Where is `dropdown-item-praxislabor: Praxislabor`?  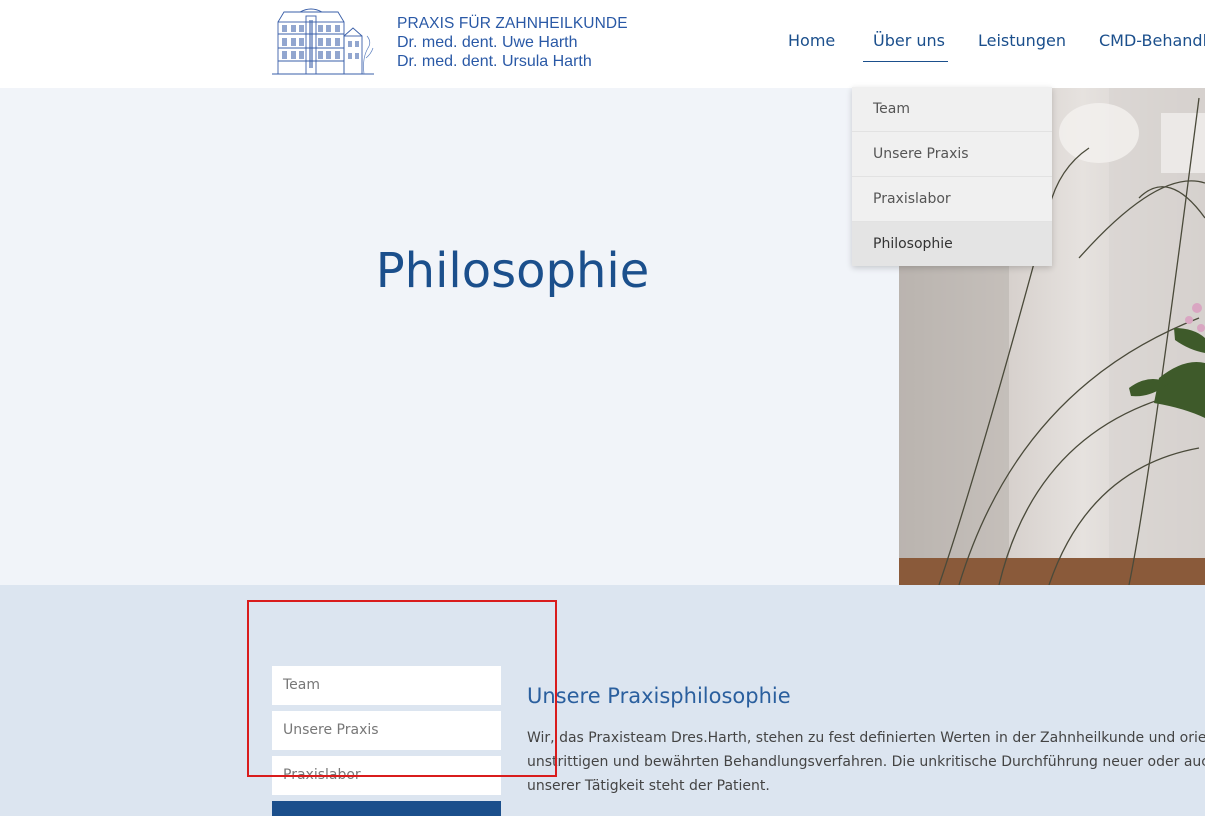
dropdown-item-praxislabor: Praxislabor is located at coordinates (952, 199).